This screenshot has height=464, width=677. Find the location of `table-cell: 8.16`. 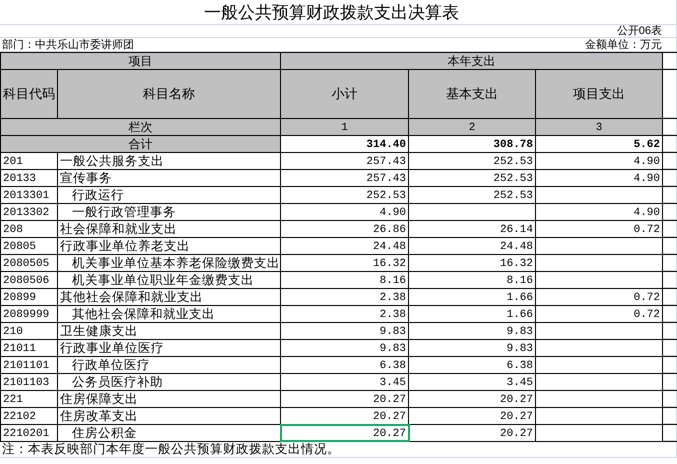

table-cell: 8.16 is located at coordinates (393, 281).